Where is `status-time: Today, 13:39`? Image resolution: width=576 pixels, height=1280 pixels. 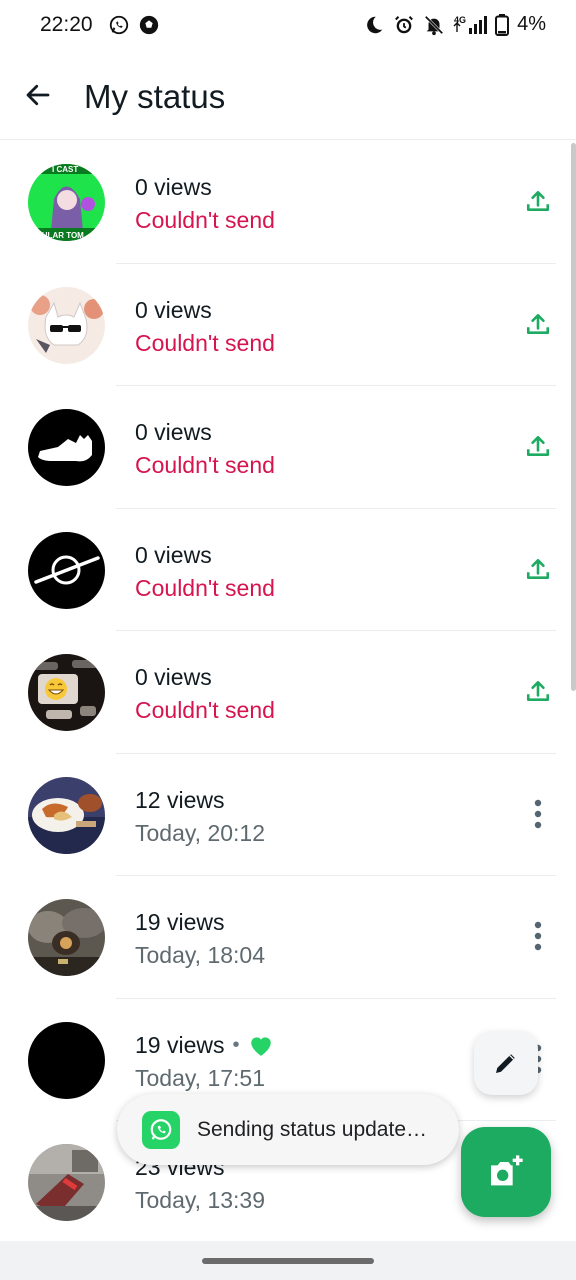 status-time: Today, 13:39 is located at coordinates (200, 1200).